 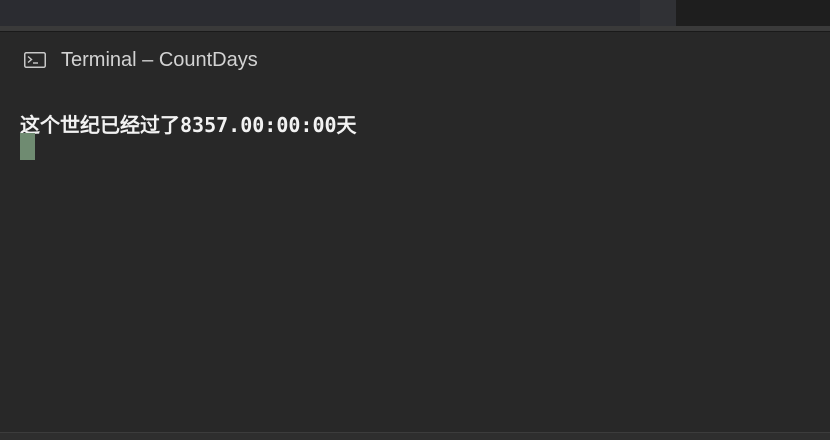 What do you see at coordinates (188, 125) in the screenshot?
I see `terminal-output-line: 这个世纪已经过了8357.00:00:00天` at bounding box center [188, 125].